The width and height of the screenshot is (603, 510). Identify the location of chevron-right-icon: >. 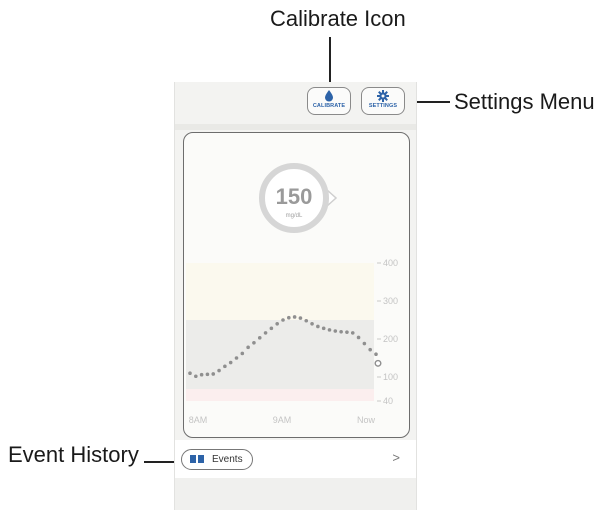
(396, 457).